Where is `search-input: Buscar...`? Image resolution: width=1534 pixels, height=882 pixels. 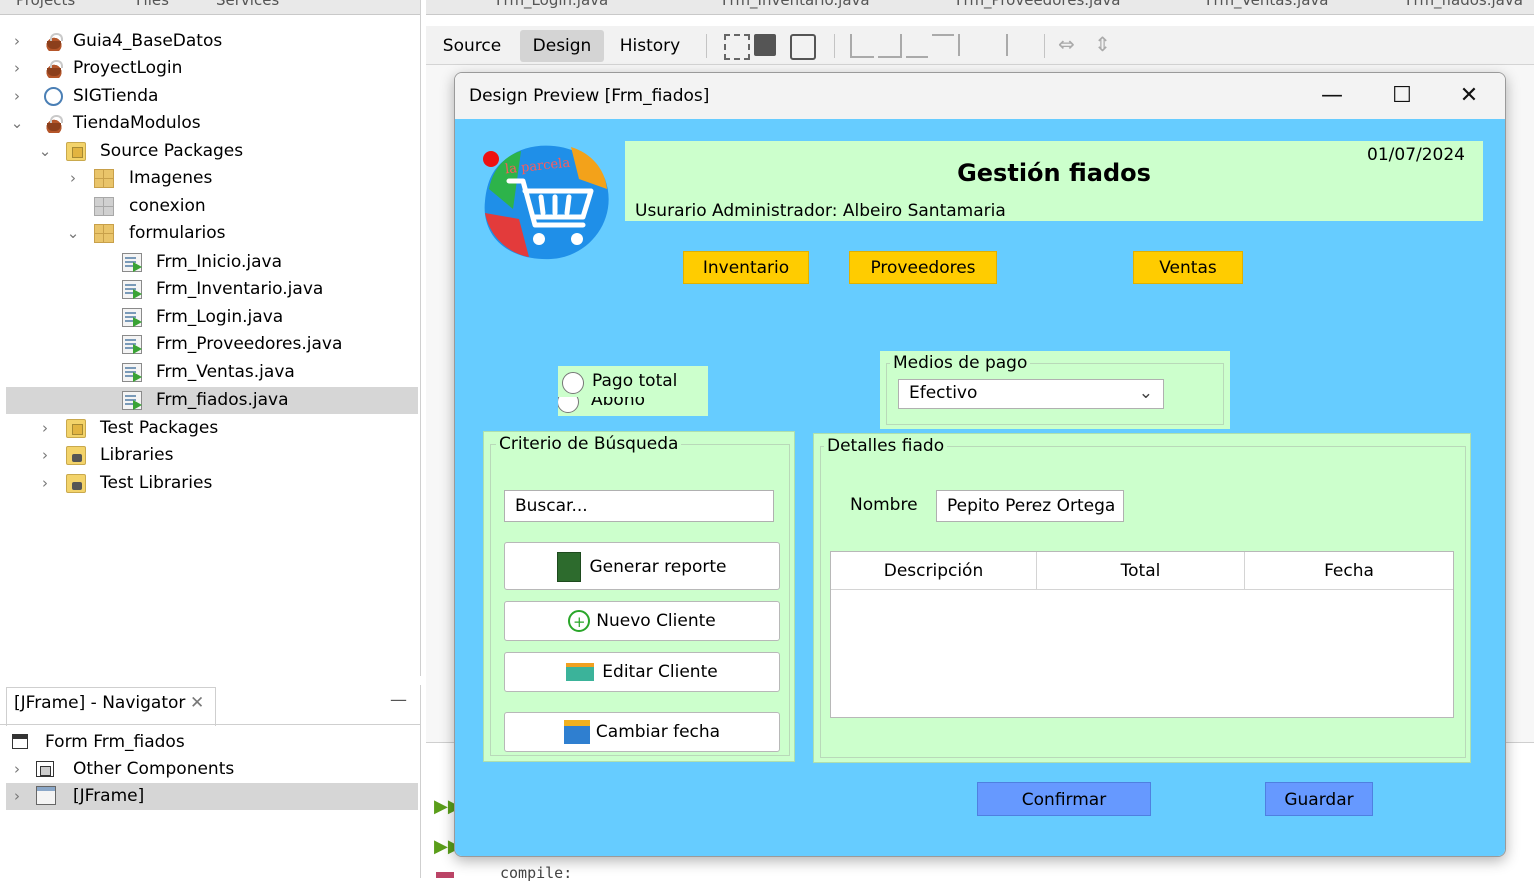 search-input: Buscar... is located at coordinates (639, 506).